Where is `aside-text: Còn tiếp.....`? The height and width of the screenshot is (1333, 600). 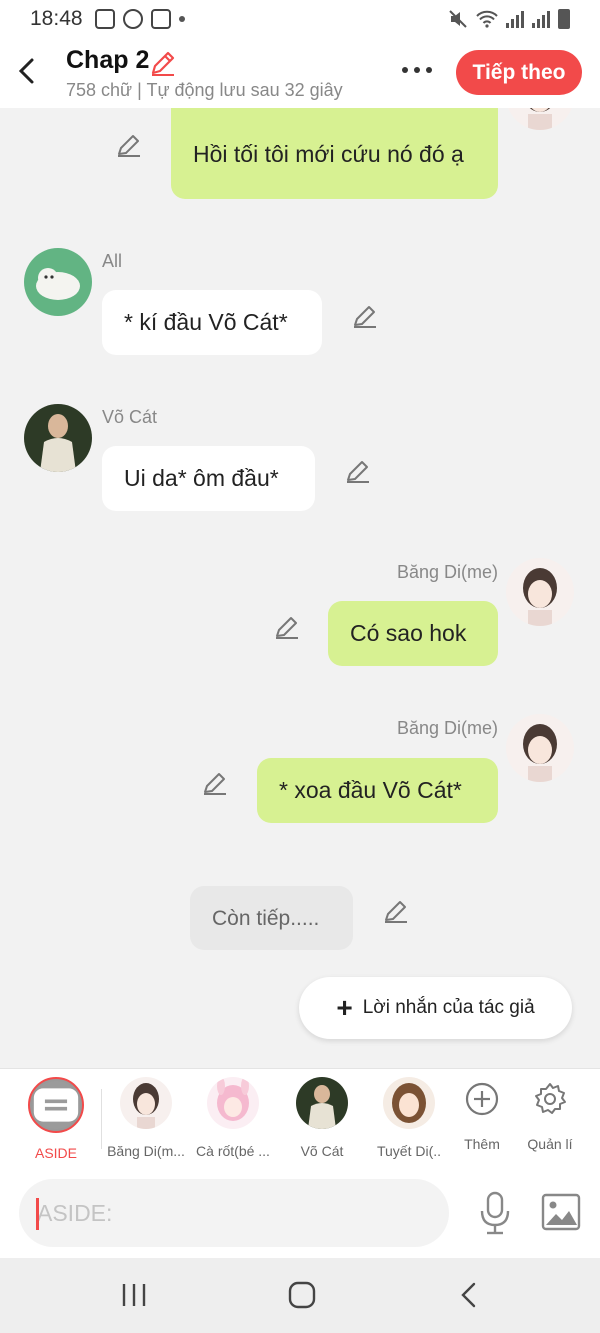 aside-text: Còn tiếp..... is located at coordinates (266, 918).